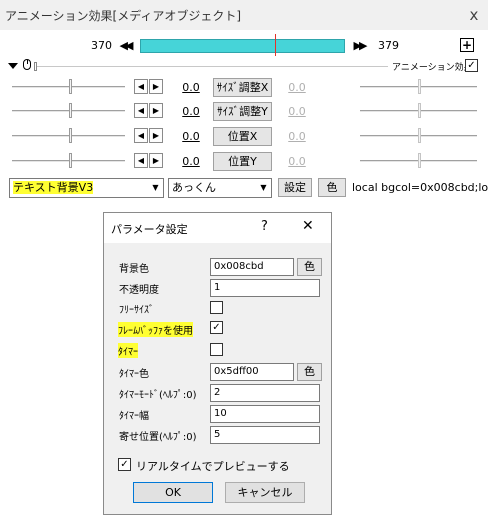 The image size is (488, 516). Describe the element at coordinates (216, 349) in the screenshot. I see `timer-checkbox` at that location.